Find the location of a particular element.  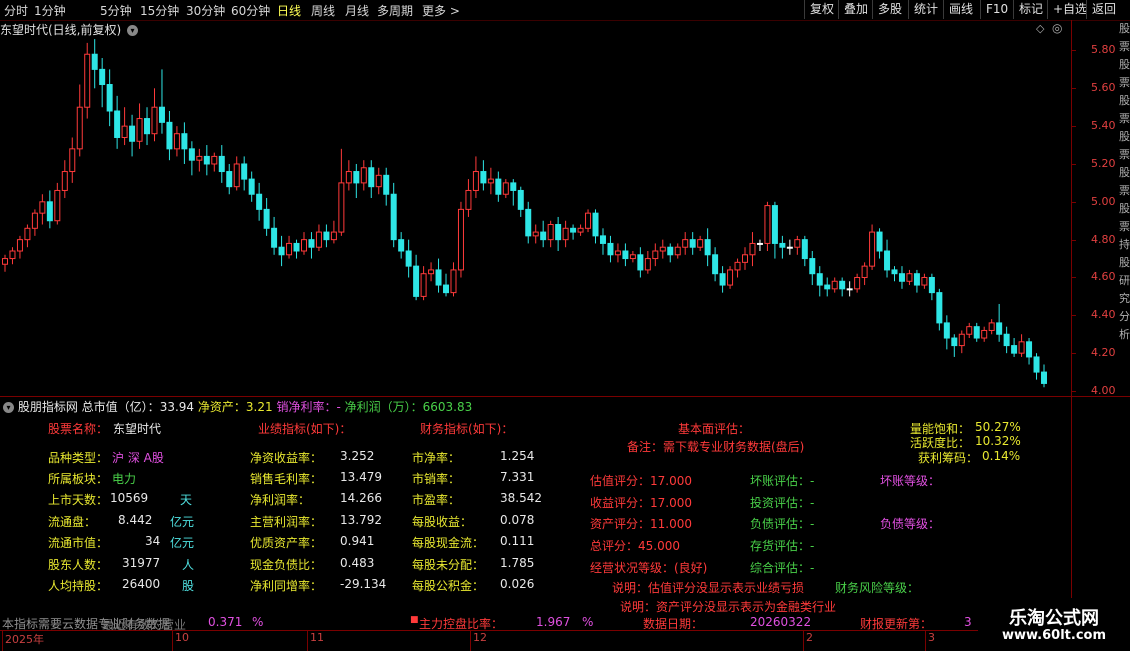

tab-5min: 5分钟 is located at coordinates (116, 10).